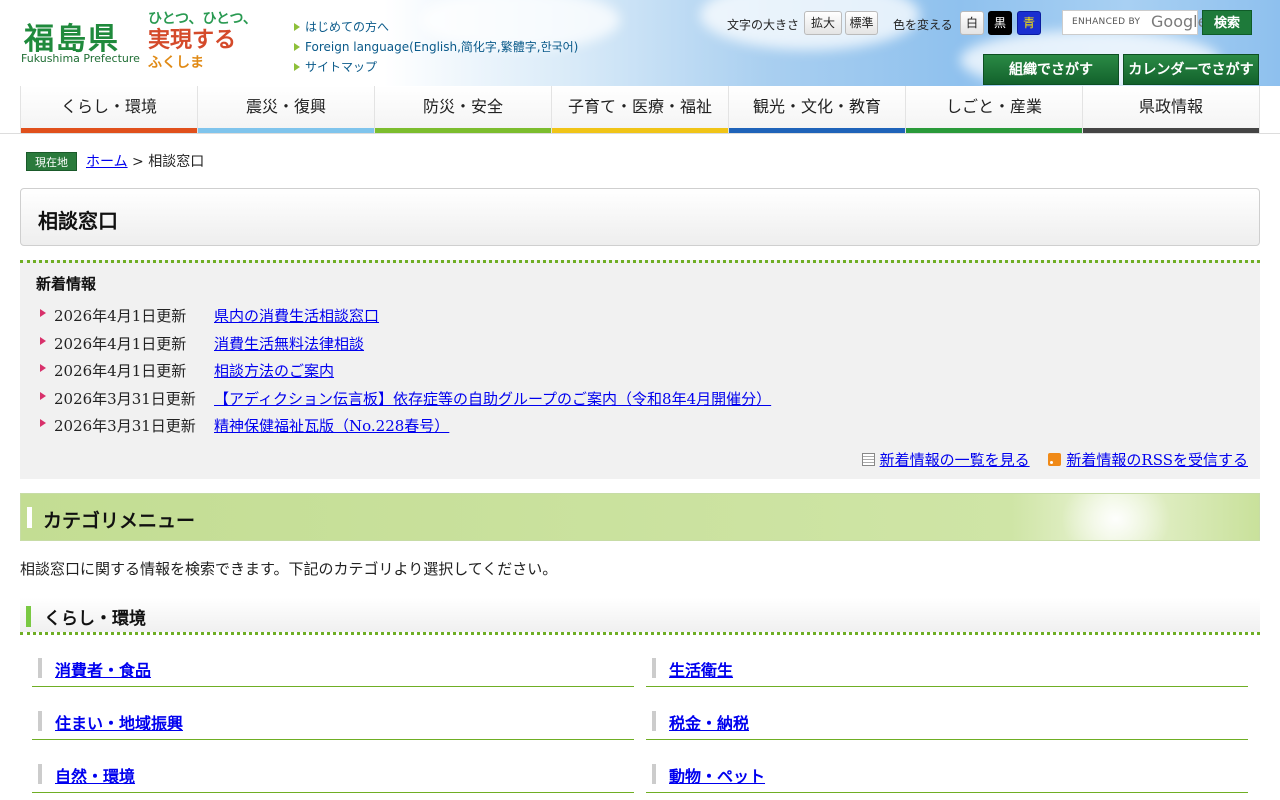 This screenshot has width=1280, height=800. Describe the element at coordinates (972, 23) in the screenshot. I see `color-white-button: 白` at that location.